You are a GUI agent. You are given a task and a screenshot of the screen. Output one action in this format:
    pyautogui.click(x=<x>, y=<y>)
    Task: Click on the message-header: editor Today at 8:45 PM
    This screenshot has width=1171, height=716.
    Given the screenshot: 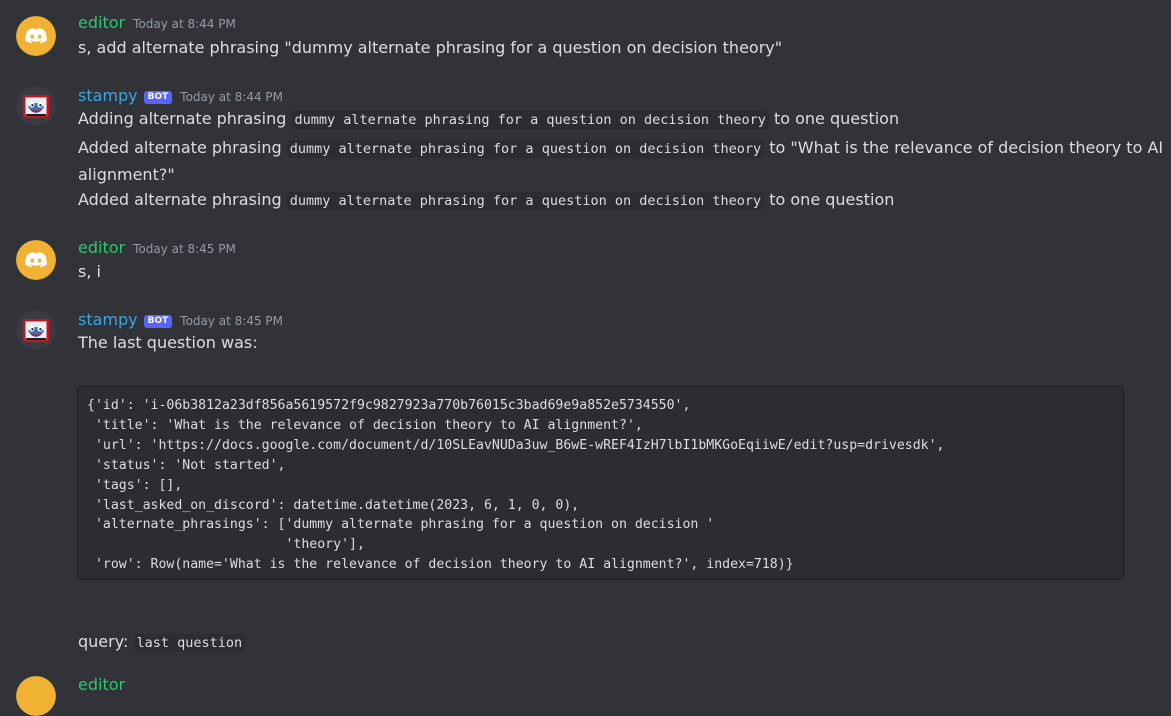 What is the action you would take?
    pyautogui.click(x=157, y=248)
    